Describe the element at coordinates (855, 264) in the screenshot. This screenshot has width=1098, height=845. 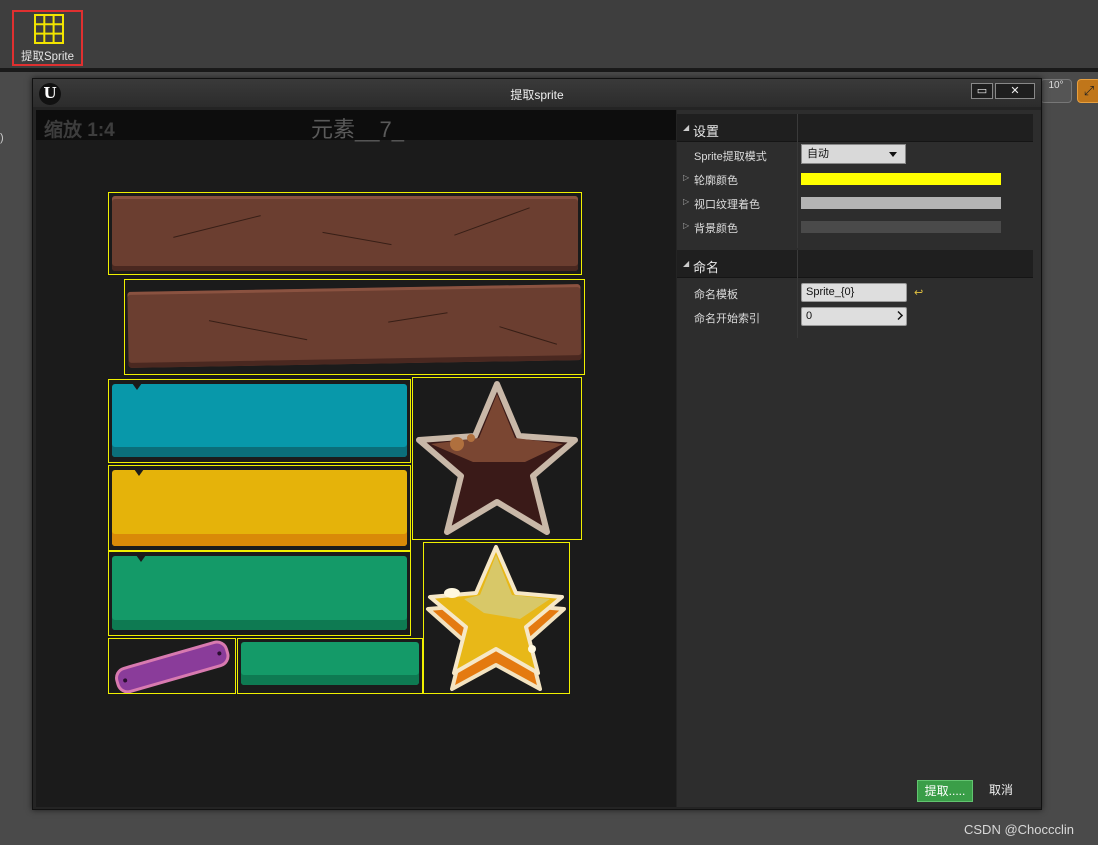
I see `naming-section-header: ◢ 命名` at that location.